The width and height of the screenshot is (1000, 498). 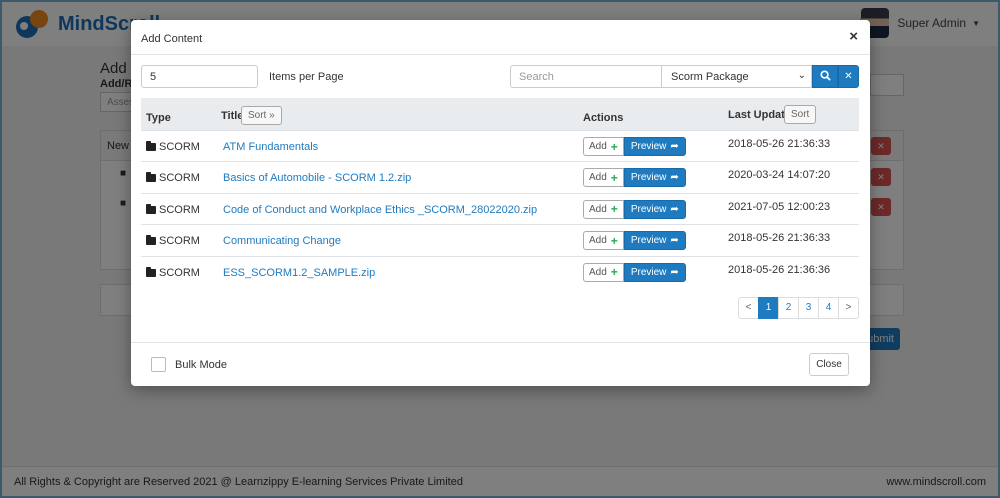 I want to click on content-type-selected: Scorm Package, so click(x=710, y=77).